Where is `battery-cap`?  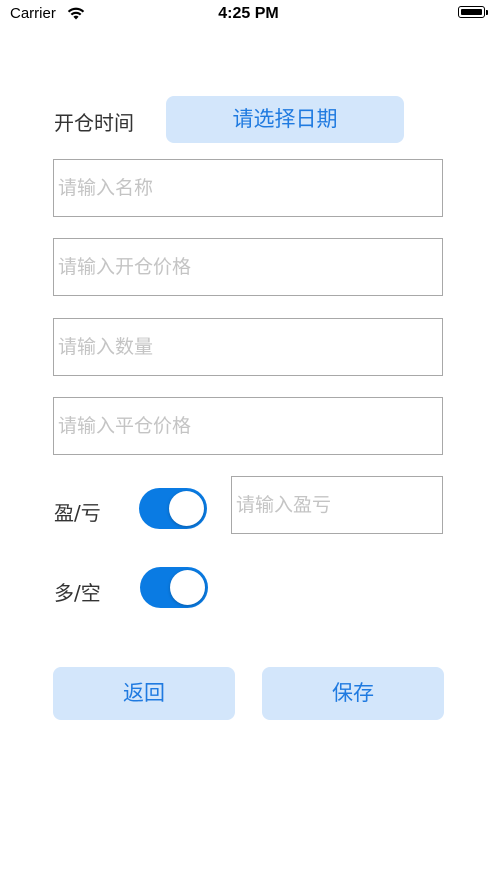
battery-cap is located at coordinates (487, 12).